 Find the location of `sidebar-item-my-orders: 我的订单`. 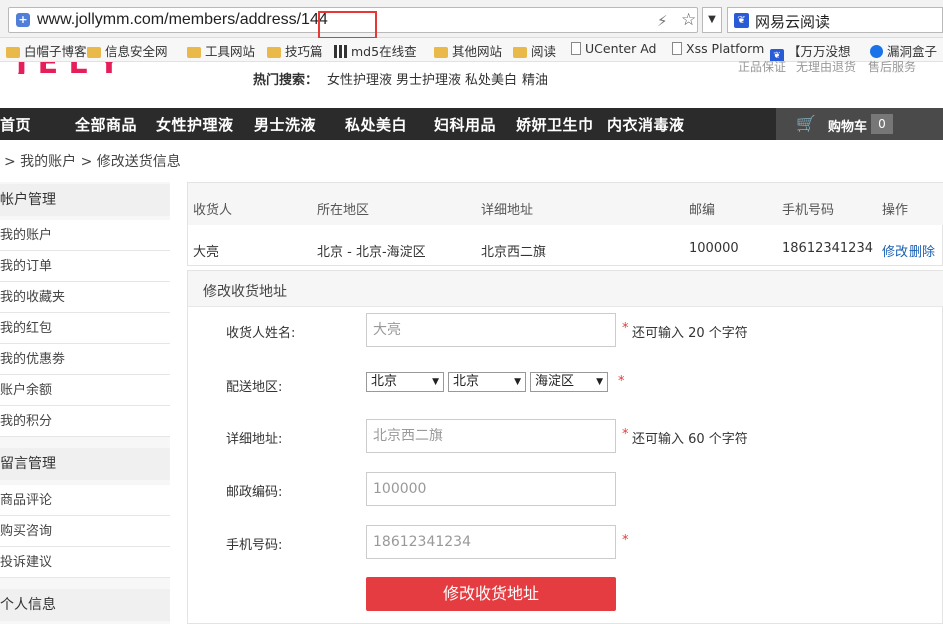

sidebar-item-my-orders: 我的订单 is located at coordinates (85, 266).